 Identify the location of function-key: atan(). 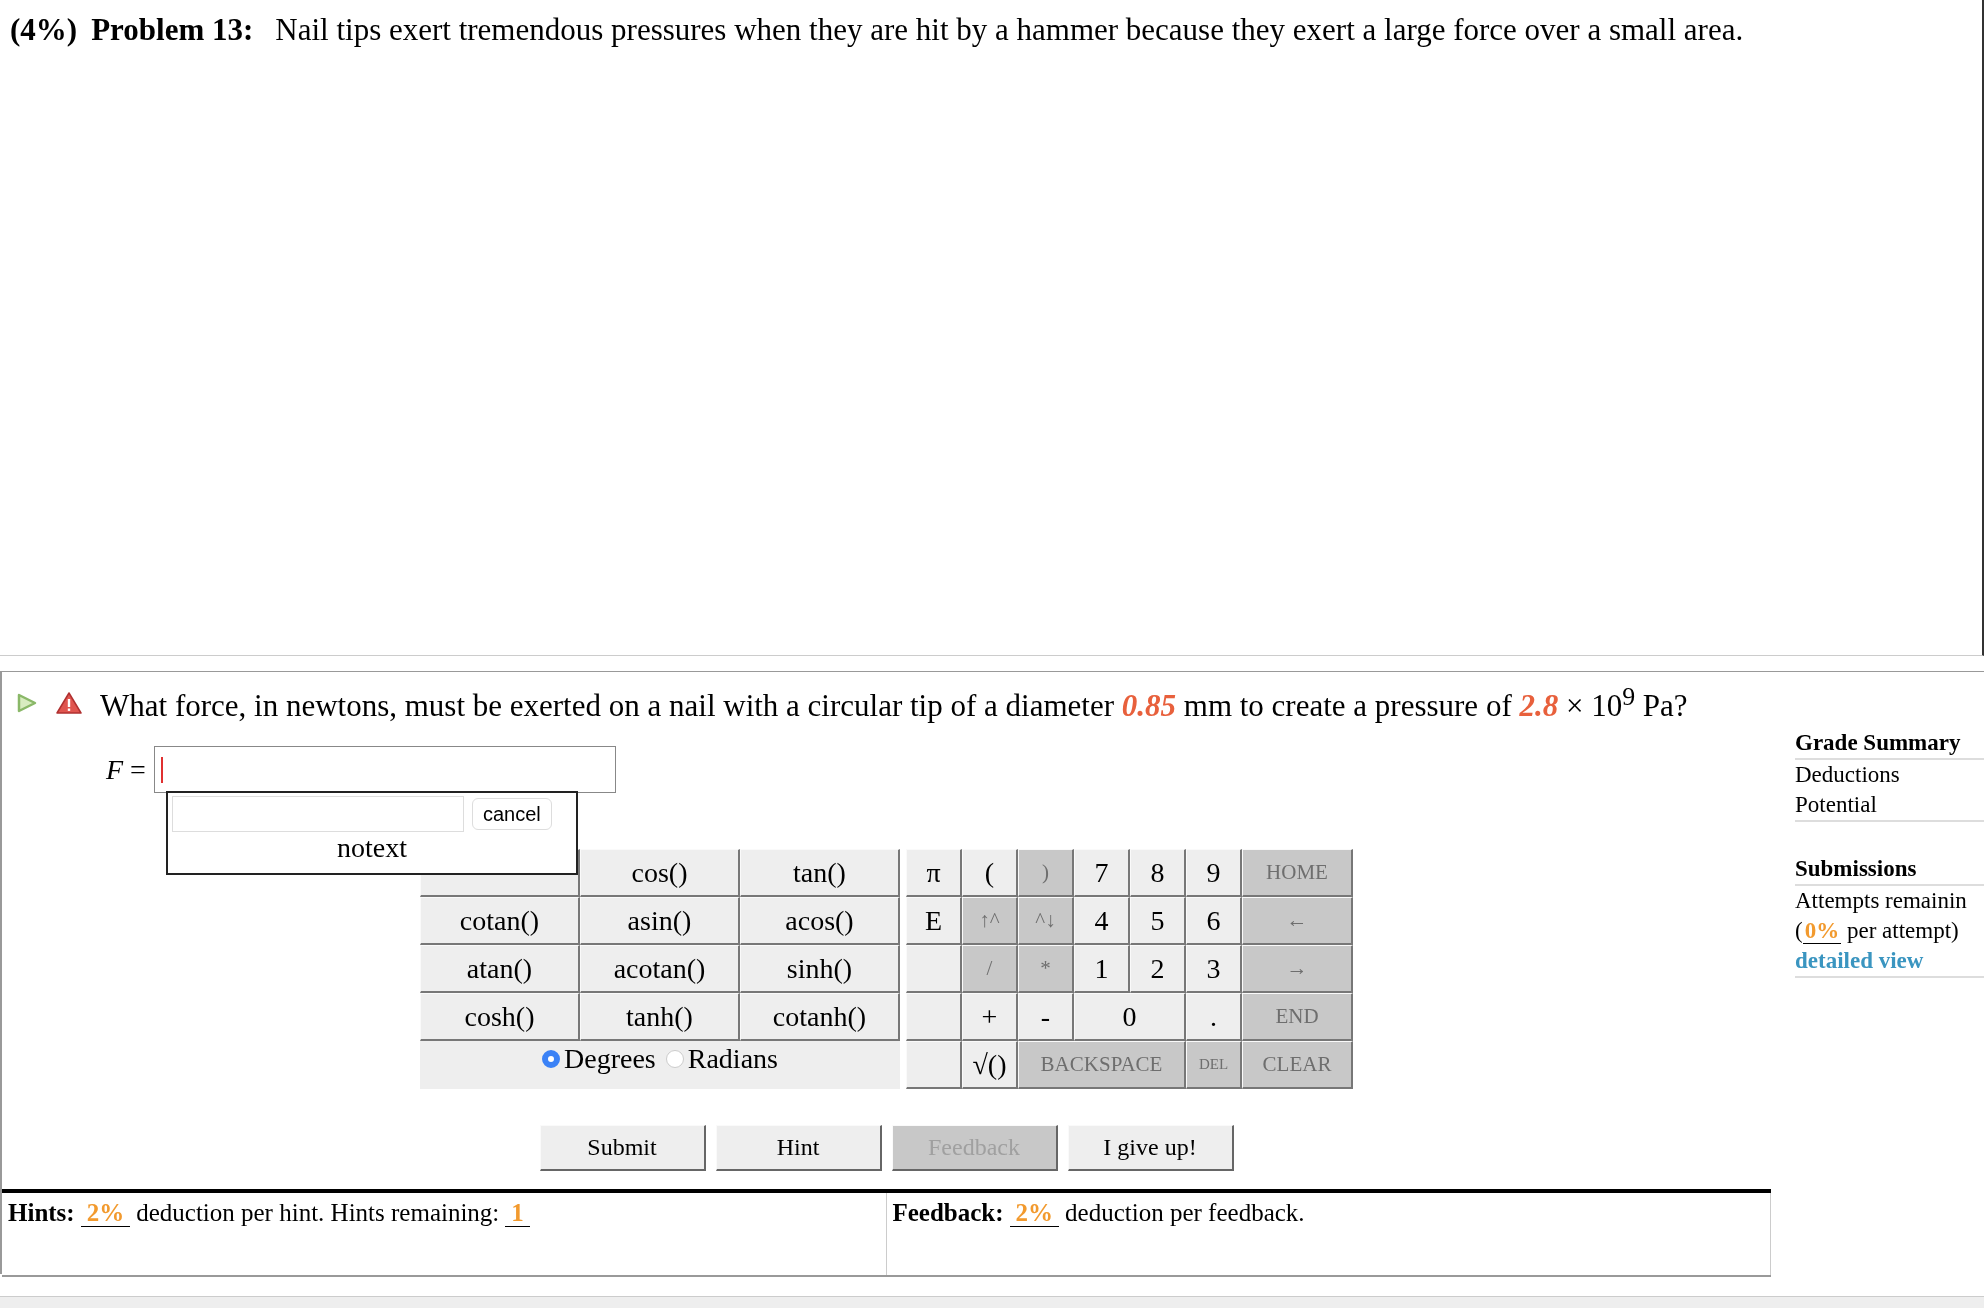
(500, 969).